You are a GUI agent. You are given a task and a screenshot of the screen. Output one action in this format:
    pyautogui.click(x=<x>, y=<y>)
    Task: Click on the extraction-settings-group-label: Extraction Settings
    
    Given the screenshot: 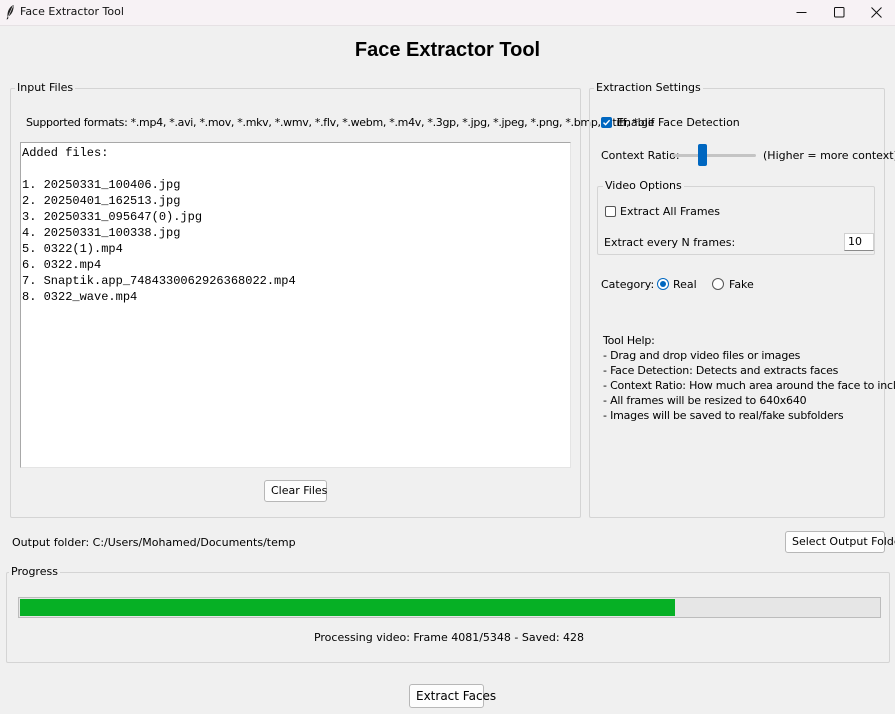 What is the action you would take?
    pyautogui.click(x=648, y=88)
    